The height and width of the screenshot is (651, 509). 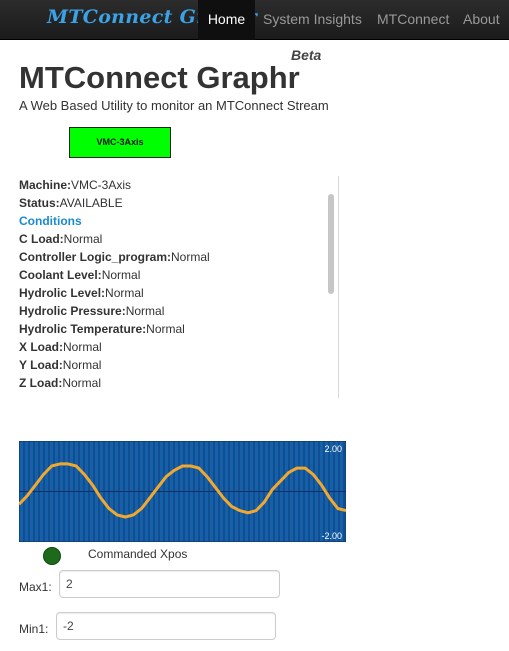 What do you see at coordinates (179, 311) in the screenshot?
I see `condition-row: Hydrolic Pressure:Normal` at bounding box center [179, 311].